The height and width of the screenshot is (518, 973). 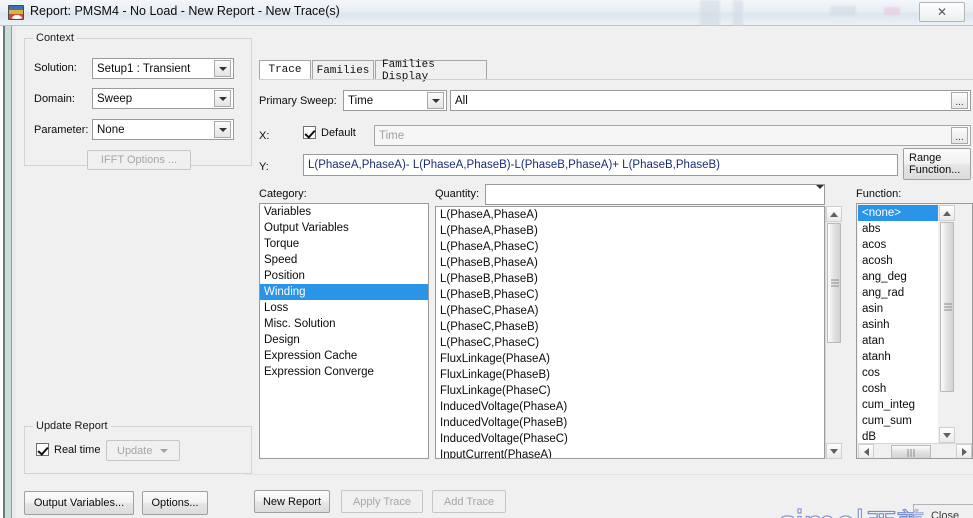 I want to click on quantity-item: L(PhaseC,PhaseB), so click(x=630, y=327).